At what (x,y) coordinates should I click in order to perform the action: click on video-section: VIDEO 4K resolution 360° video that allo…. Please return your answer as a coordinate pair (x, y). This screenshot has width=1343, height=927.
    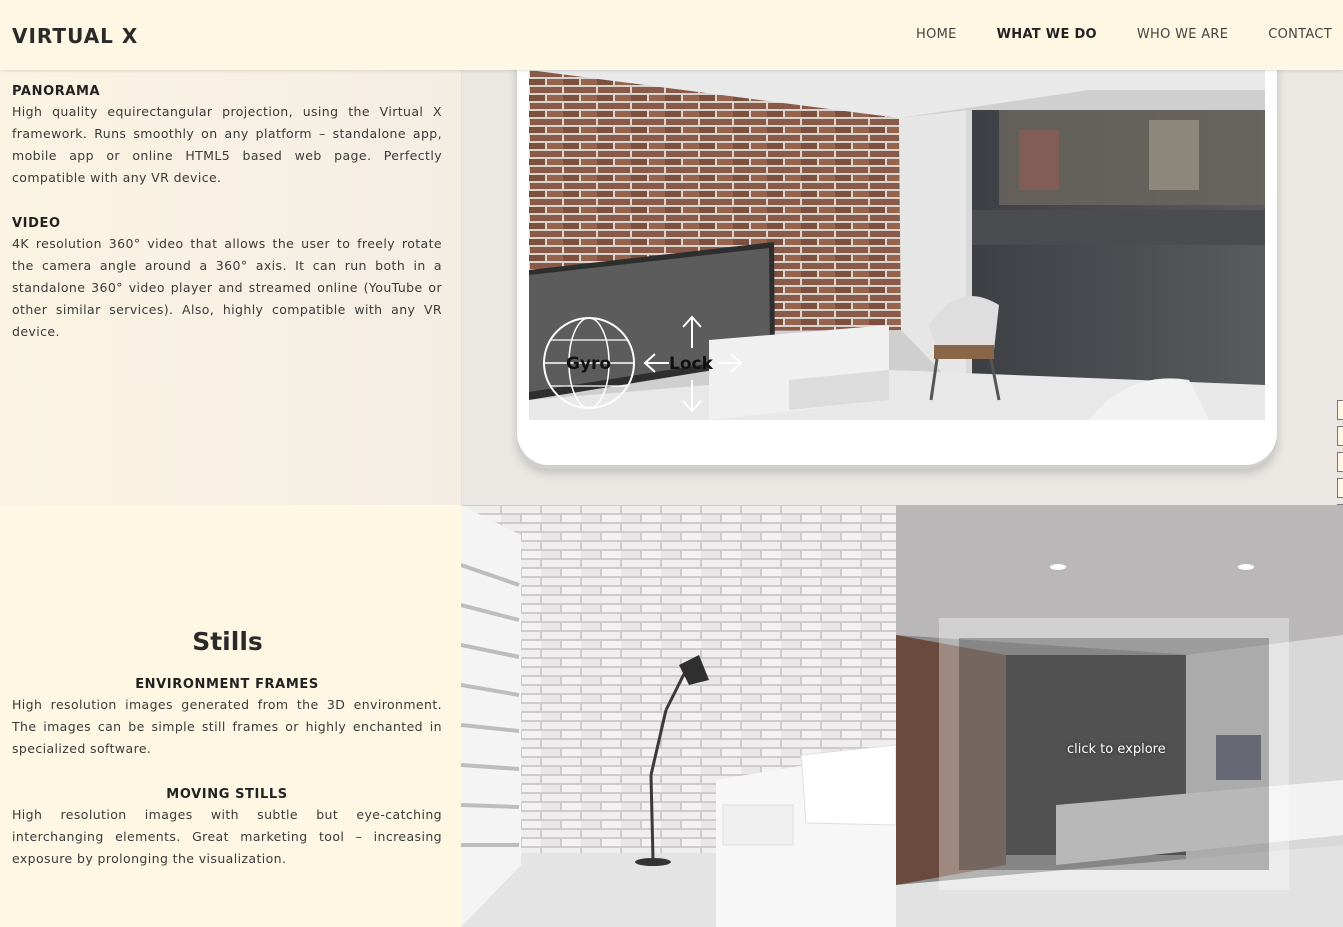
    Looking at the image, I should click on (227, 279).